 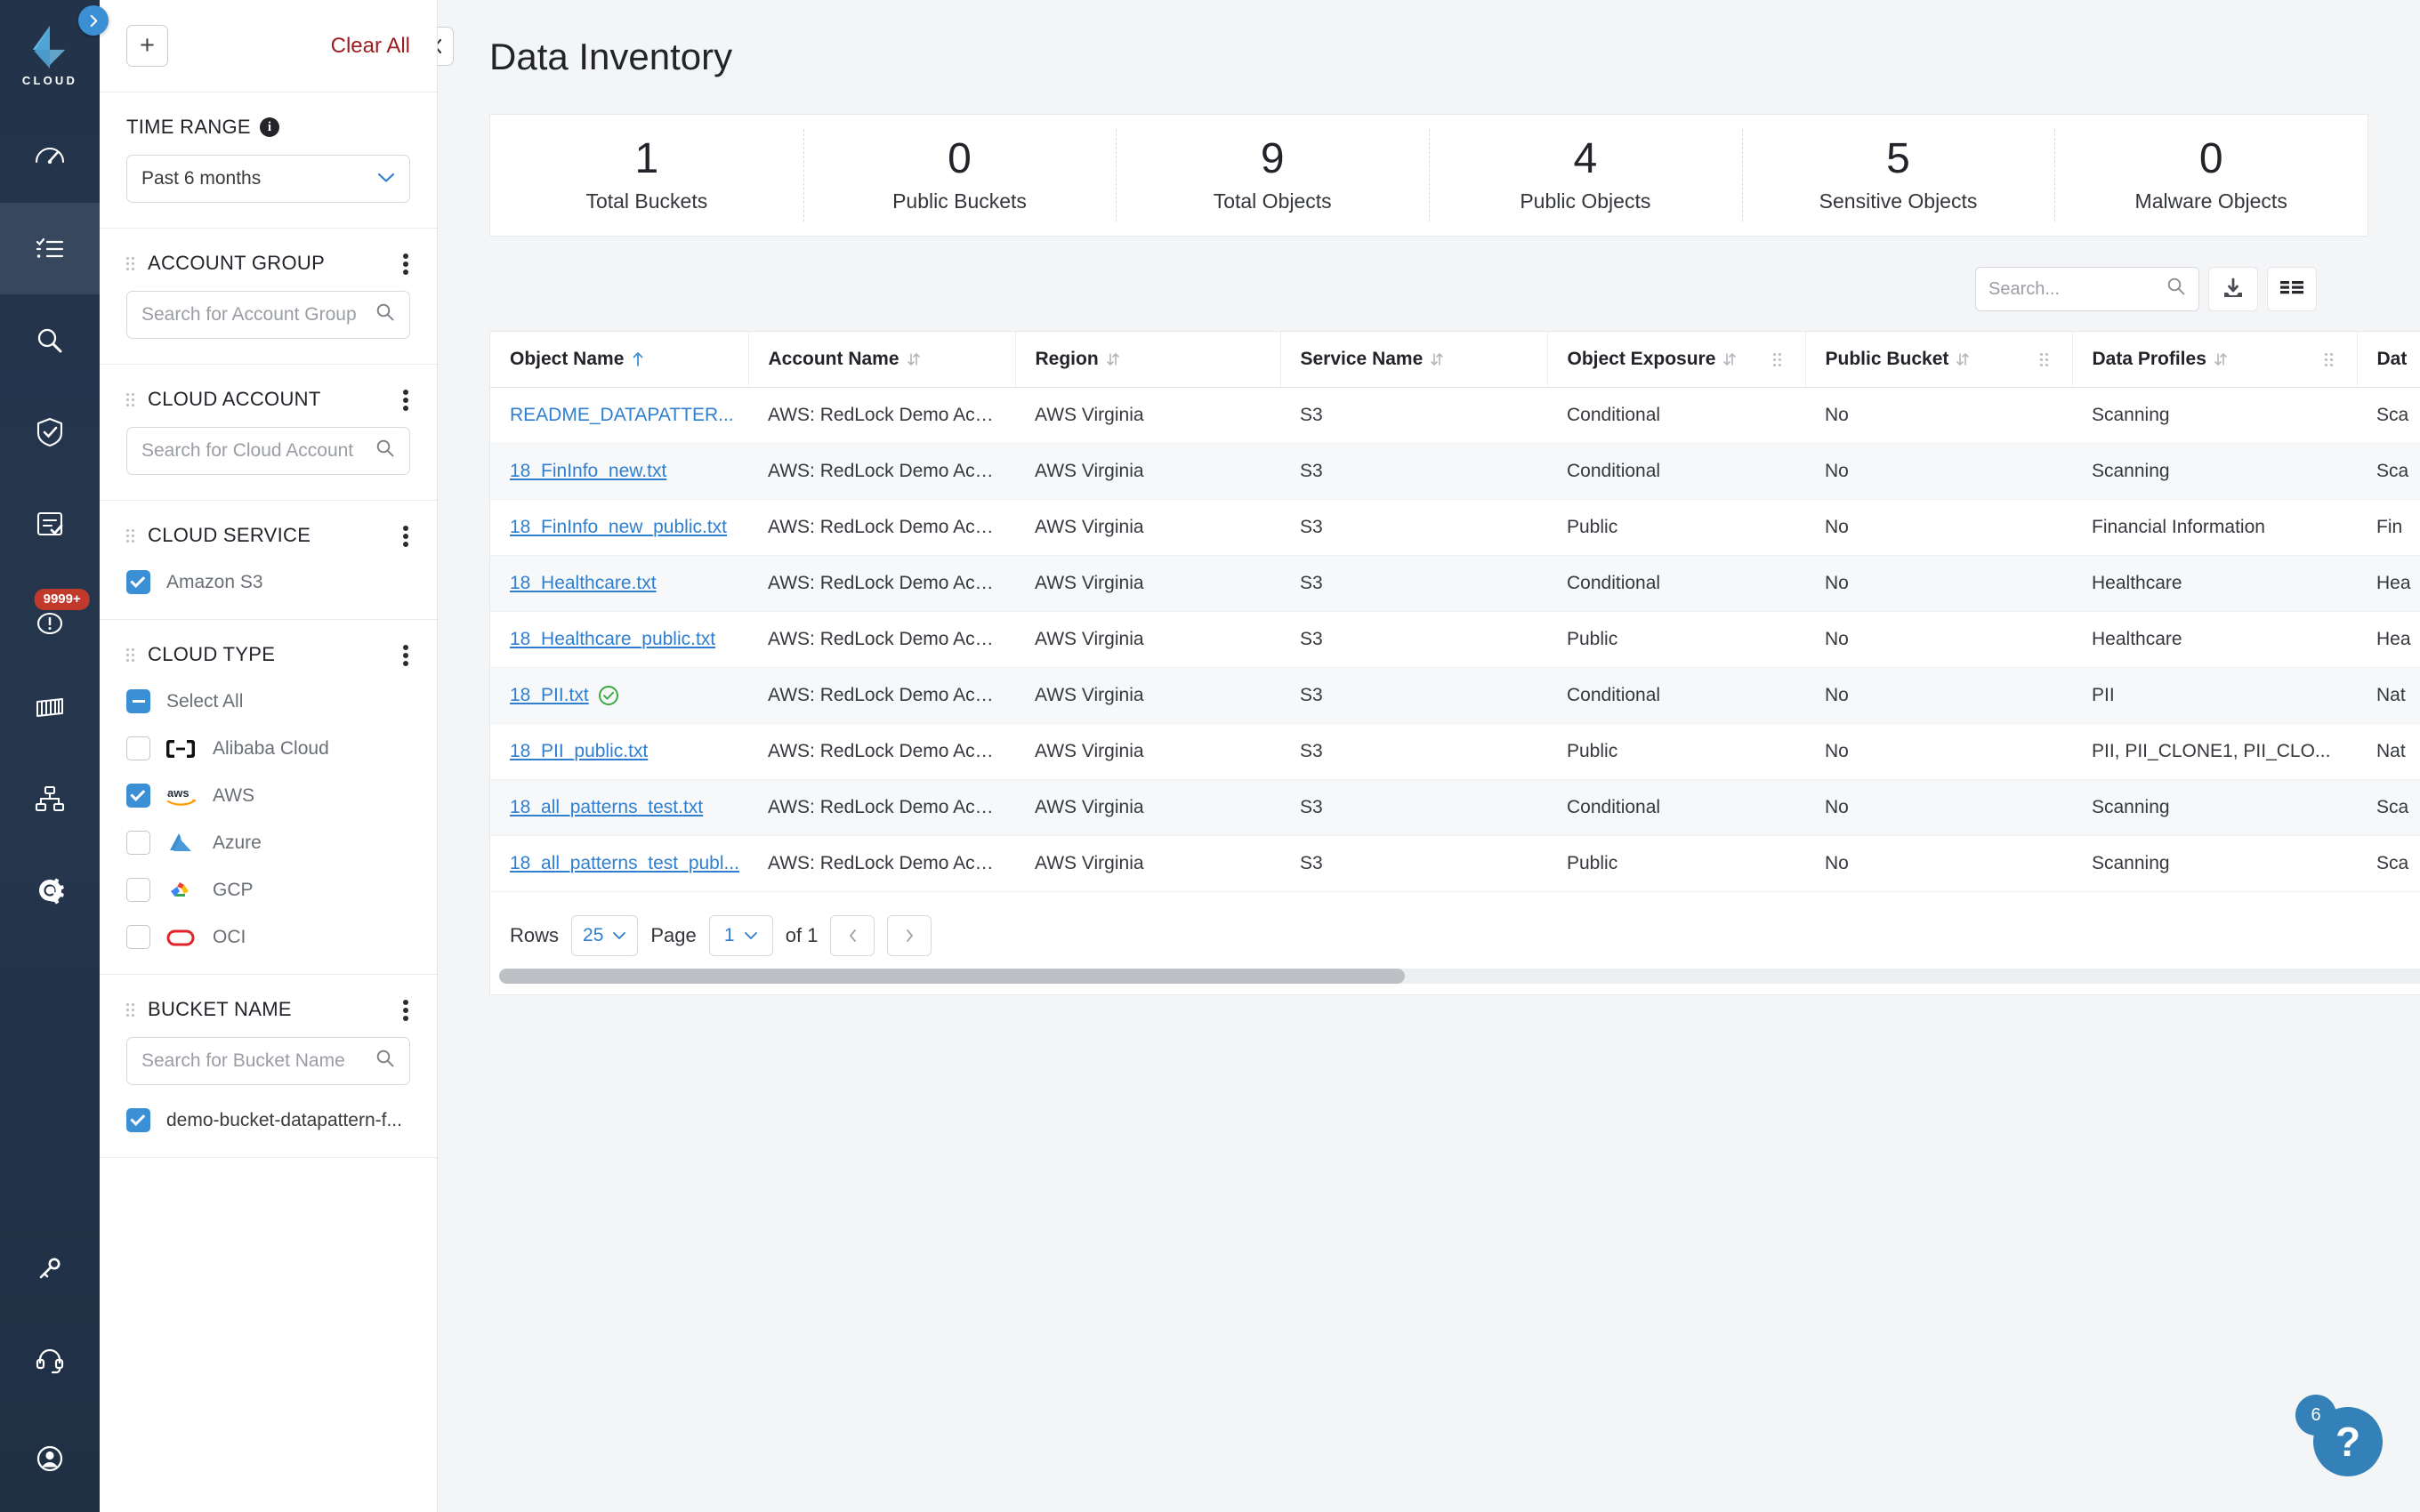 What do you see at coordinates (50, 1268) in the screenshot?
I see `nav-item-keys` at bounding box center [50, 1268].